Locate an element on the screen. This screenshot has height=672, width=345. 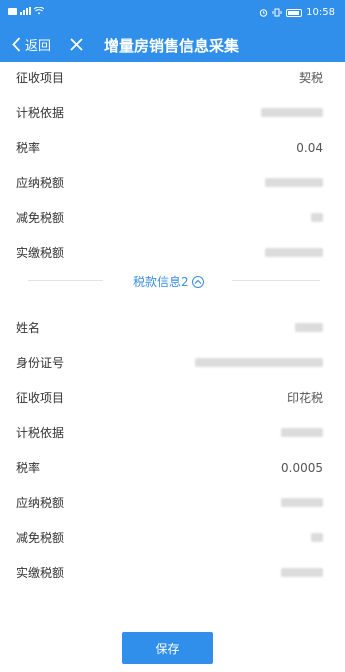
chevron-up-circle-icon is located at coordinates (197, 281).